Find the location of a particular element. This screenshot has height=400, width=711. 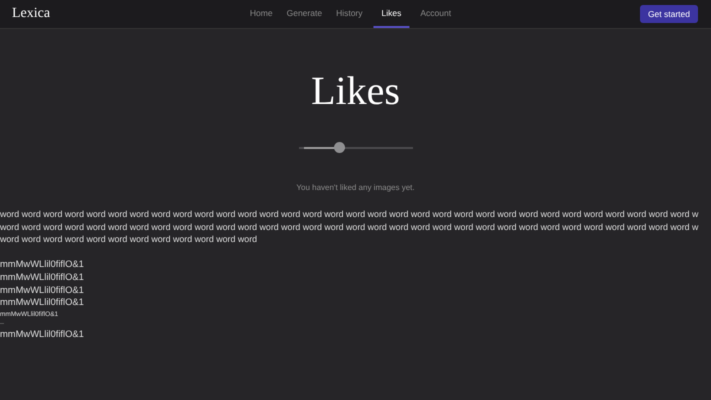

nav-tab: Generate is located at coordinates (305, 14).